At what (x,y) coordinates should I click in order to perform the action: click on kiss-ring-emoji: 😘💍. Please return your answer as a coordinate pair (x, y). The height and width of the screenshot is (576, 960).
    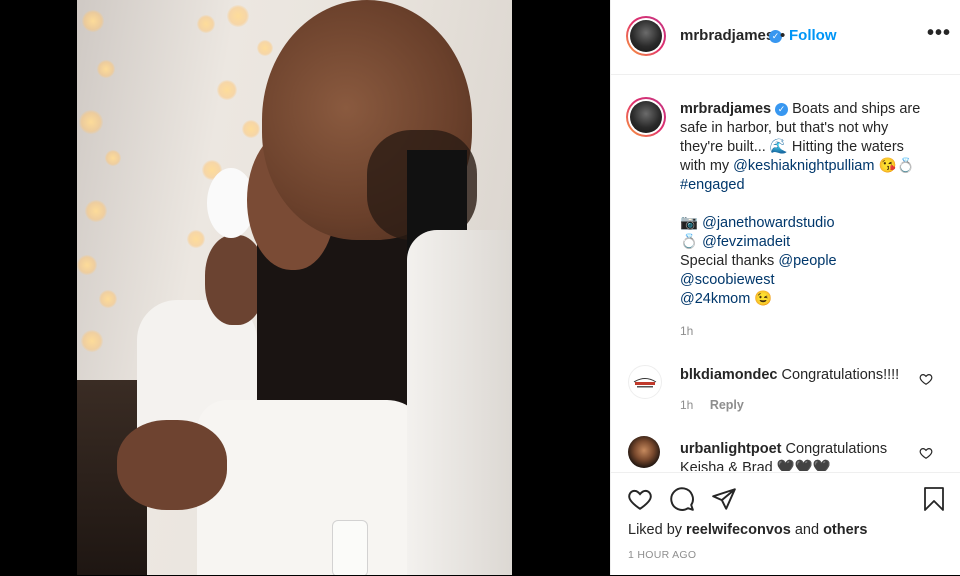
    Looking at the image, I should click on (896, 166).